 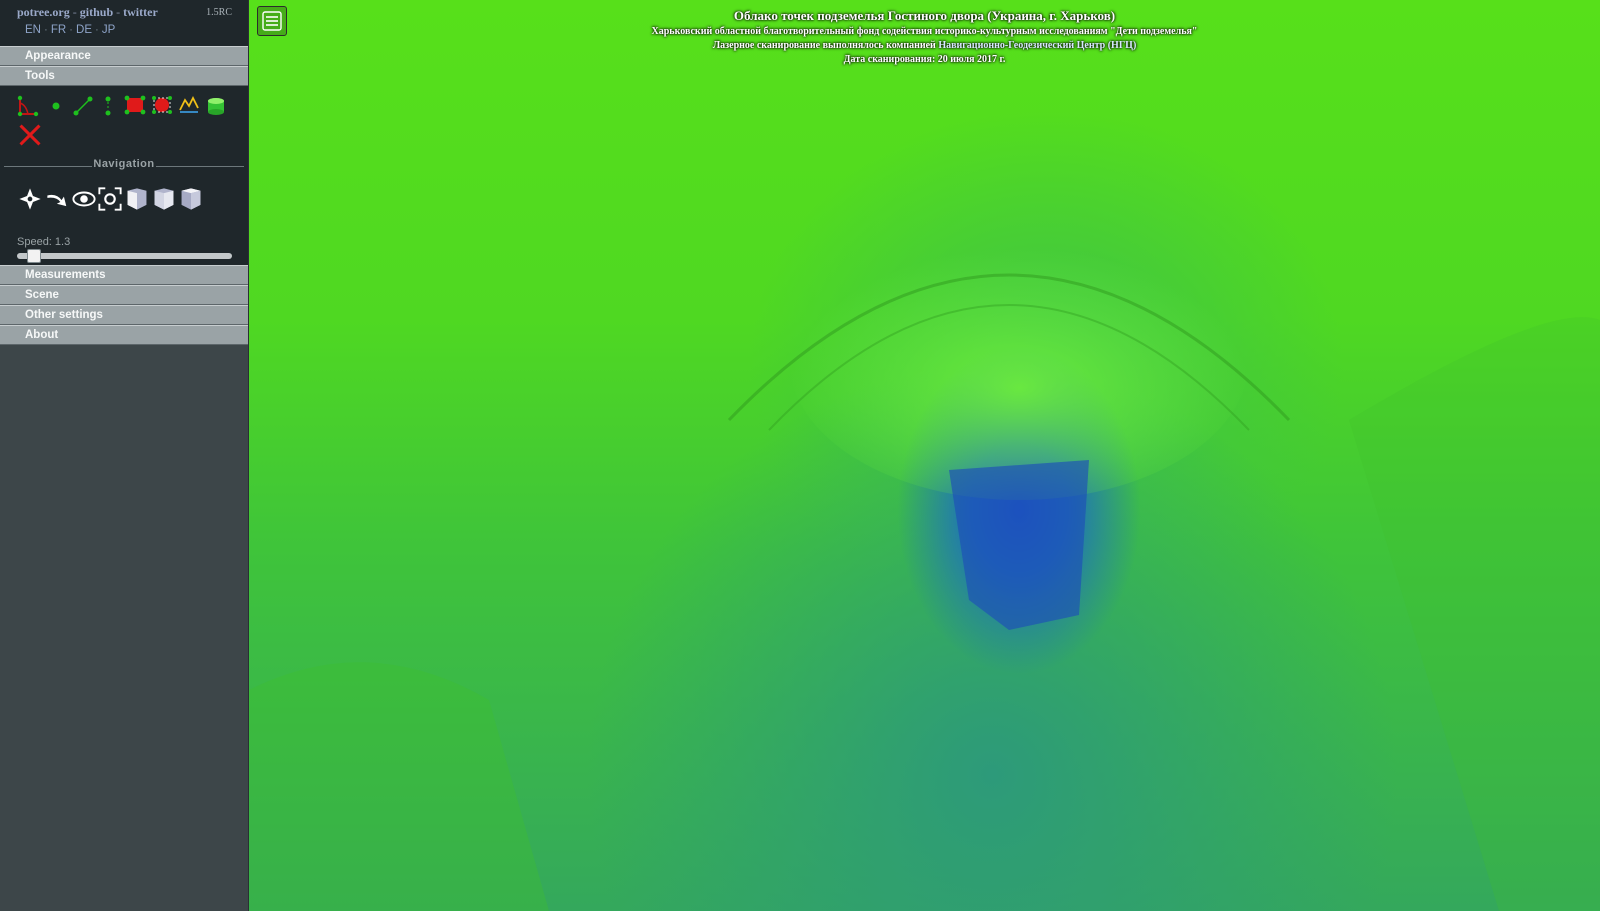 I want to click on fly-controls-icon, so click(x=58, y=199).